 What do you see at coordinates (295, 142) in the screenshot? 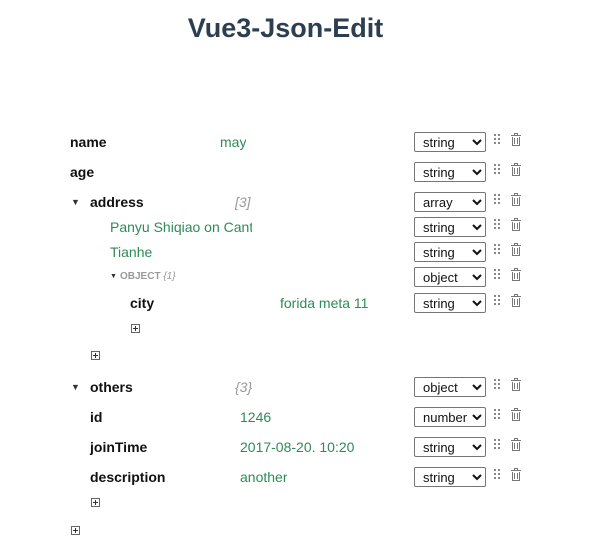
I see `row-name: name may stringnumberarrayobject` at bounding box center [295, 142].